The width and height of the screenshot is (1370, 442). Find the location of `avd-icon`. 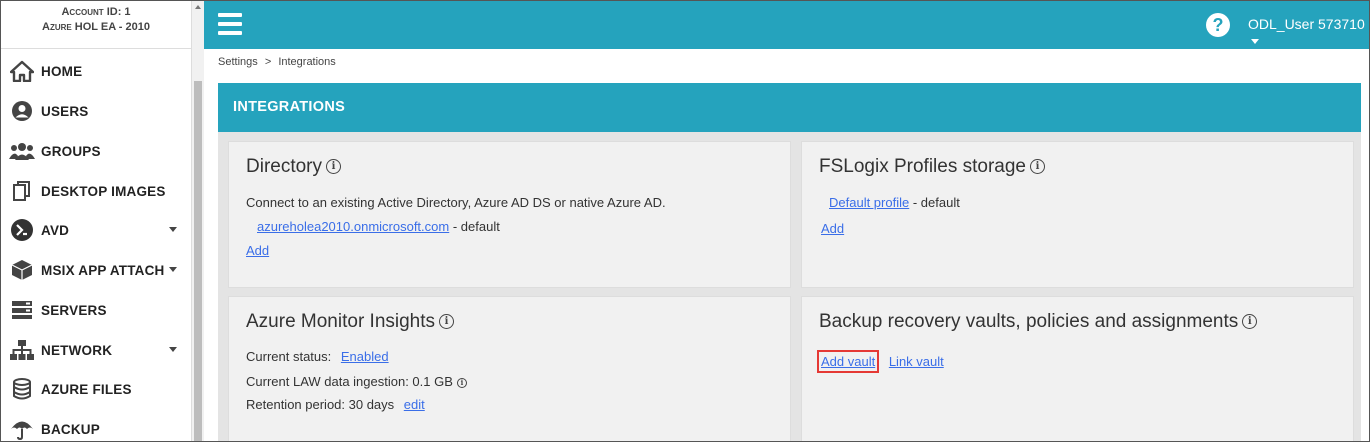

avd-icon is located at coordinates (22, 230).